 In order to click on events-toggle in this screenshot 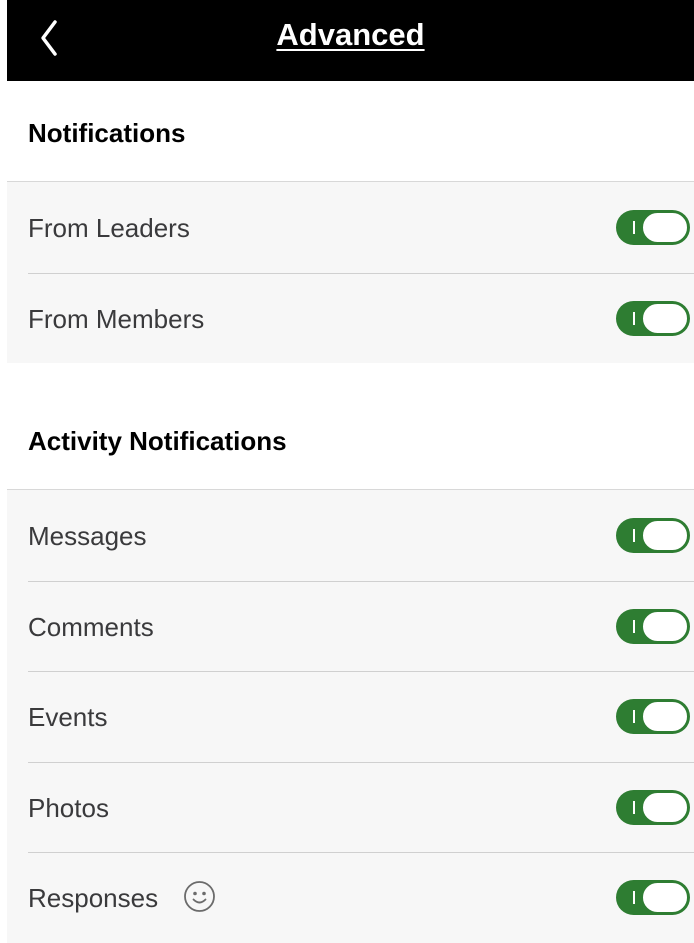, I will do `click(653, 716)`.